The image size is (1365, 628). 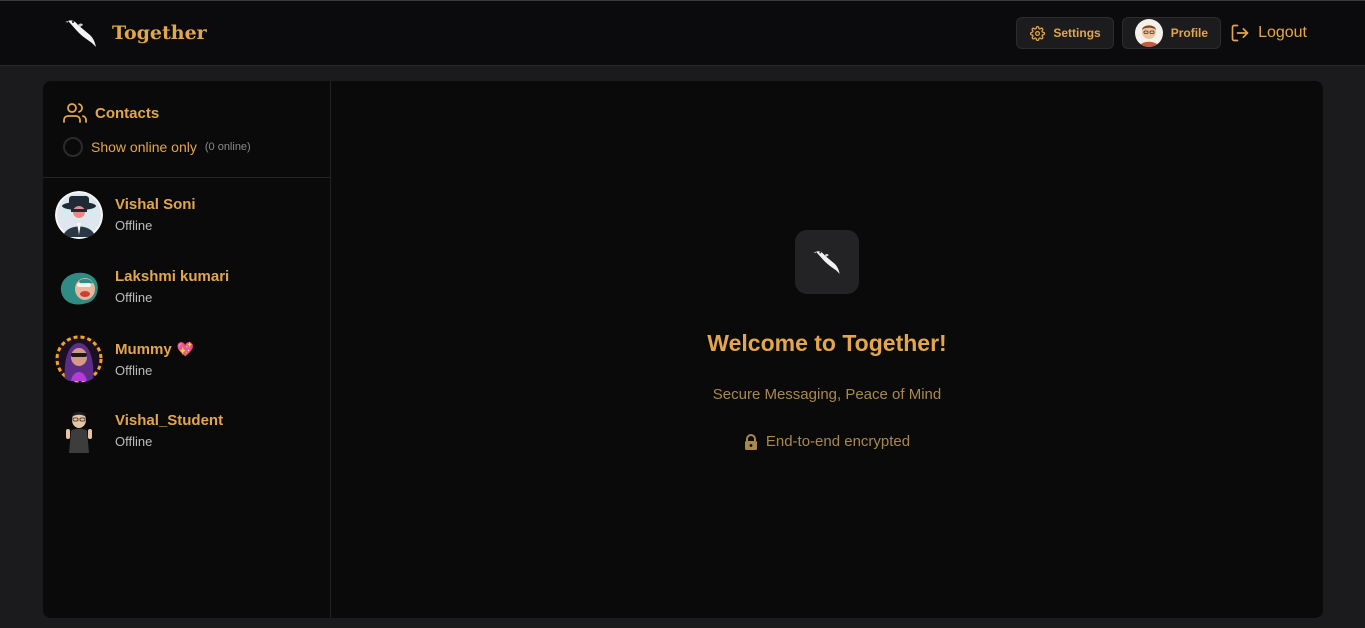 What do you see at coordinates (187, 443) in the screenshot?
I see `contact-item: Vishal_Student Offline` at bounding box center [187, 443].